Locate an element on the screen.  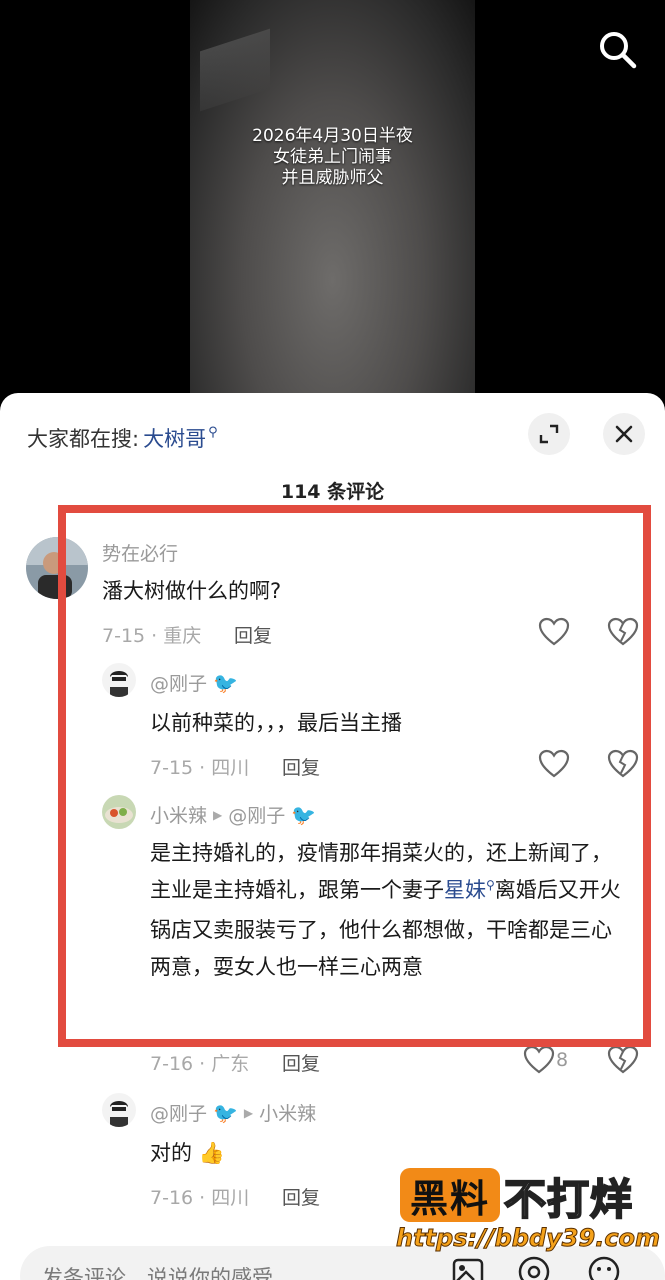
video-background-rail is located at coordinates (235, 70).